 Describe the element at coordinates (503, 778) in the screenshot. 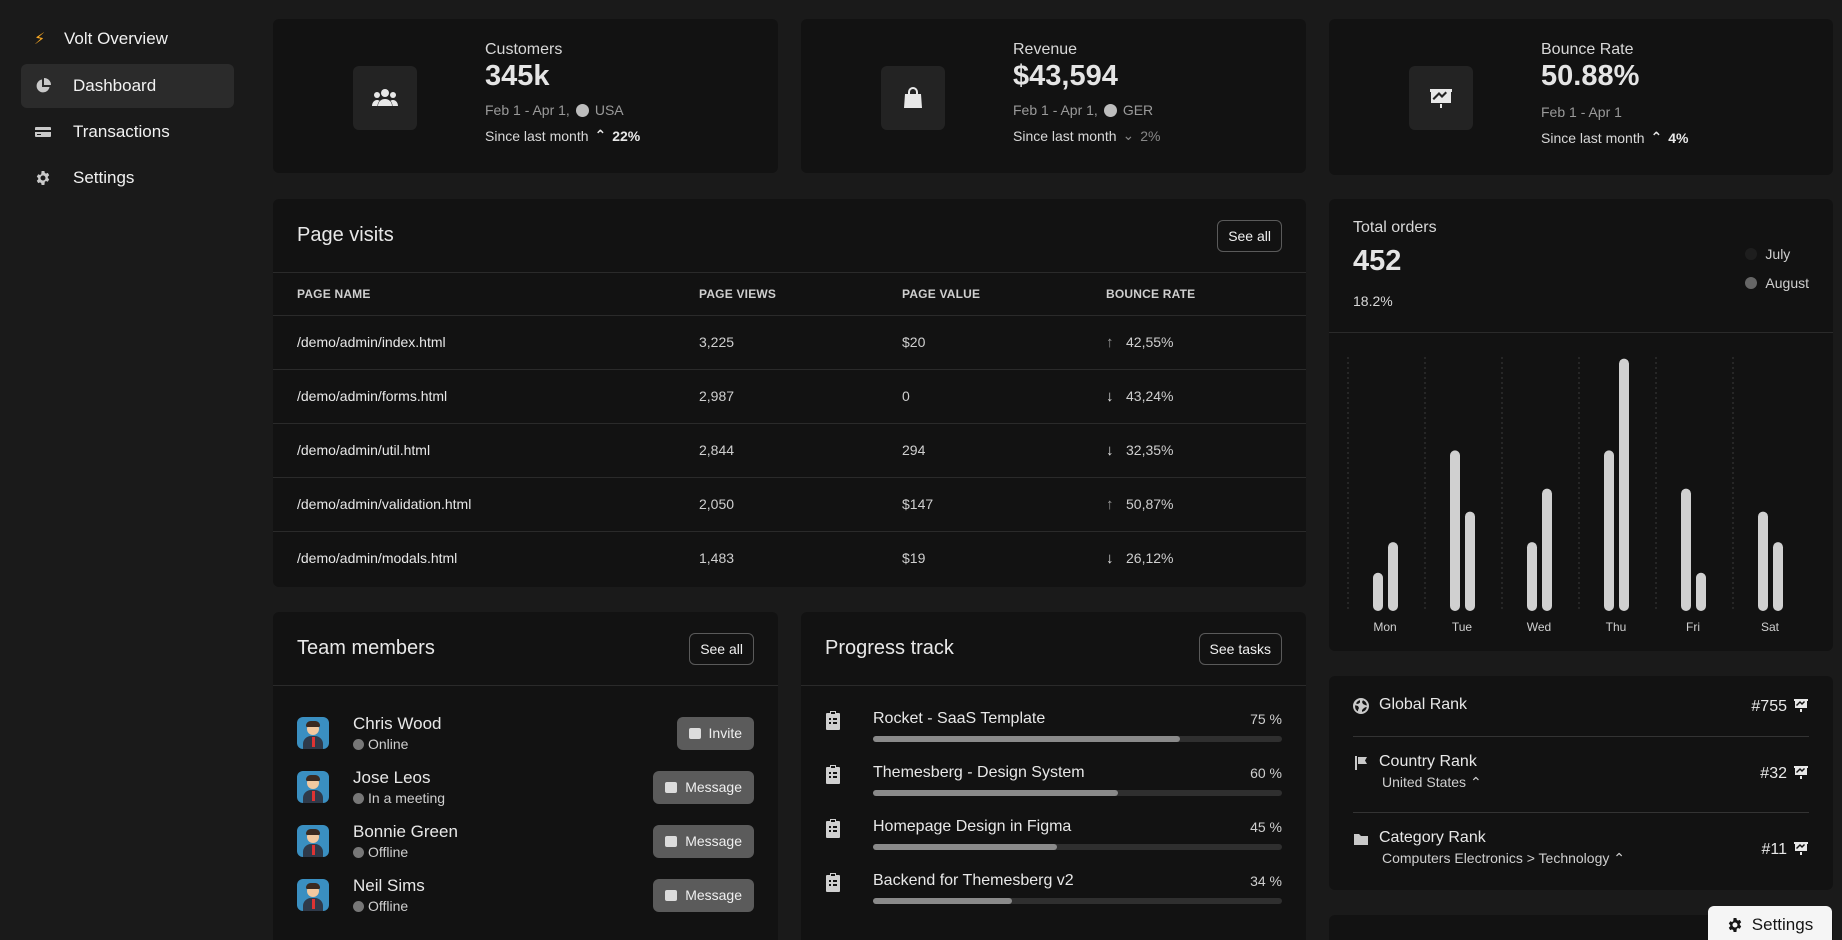

I see `member-name: Jose Leos` at that location.